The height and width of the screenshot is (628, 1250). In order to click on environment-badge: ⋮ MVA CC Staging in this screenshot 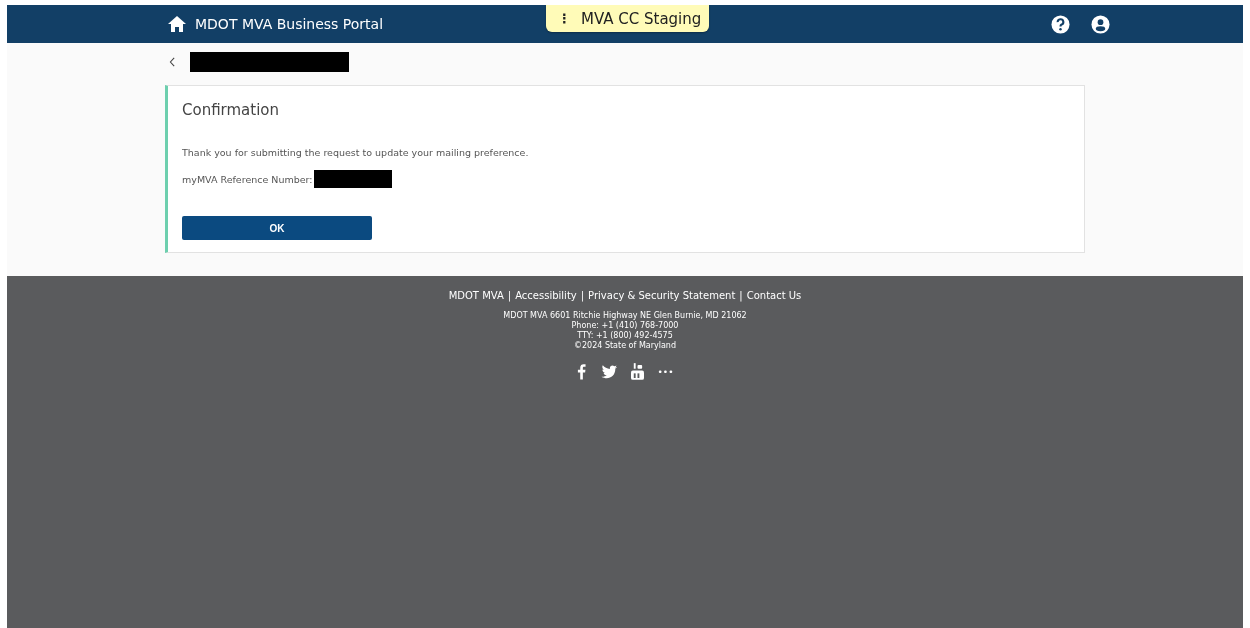, I will do `click(628, 18)`.